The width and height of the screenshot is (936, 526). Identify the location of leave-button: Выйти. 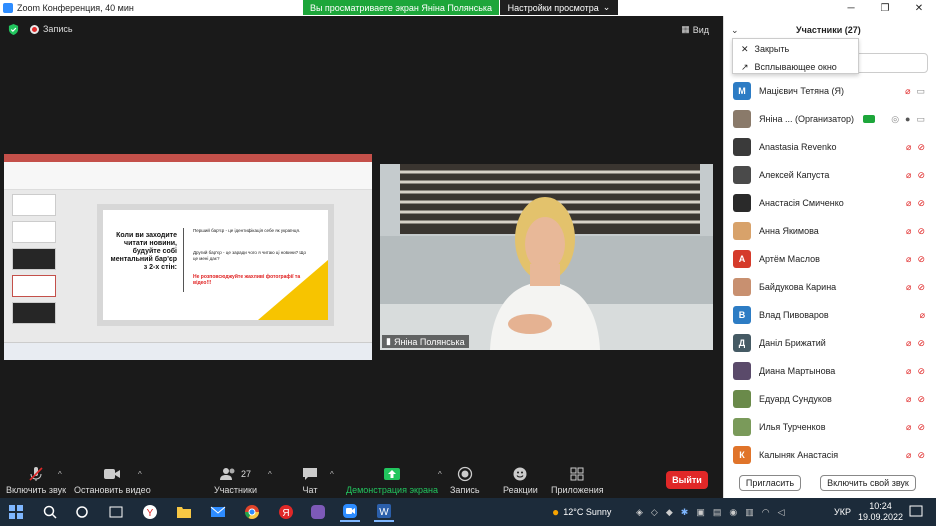
(687, 480).